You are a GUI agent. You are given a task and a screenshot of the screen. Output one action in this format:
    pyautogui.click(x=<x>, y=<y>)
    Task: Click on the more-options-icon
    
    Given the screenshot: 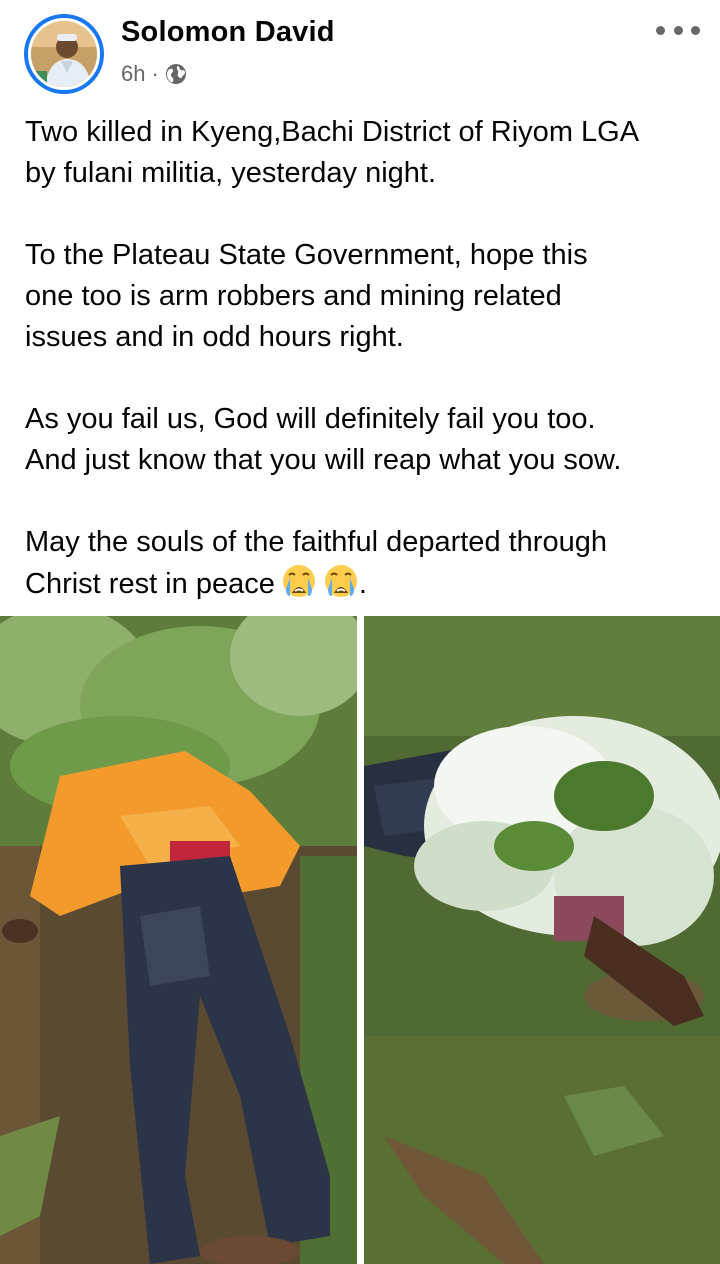 What is the action you would take?
    pyautogui.click(x=678, y=30)
    